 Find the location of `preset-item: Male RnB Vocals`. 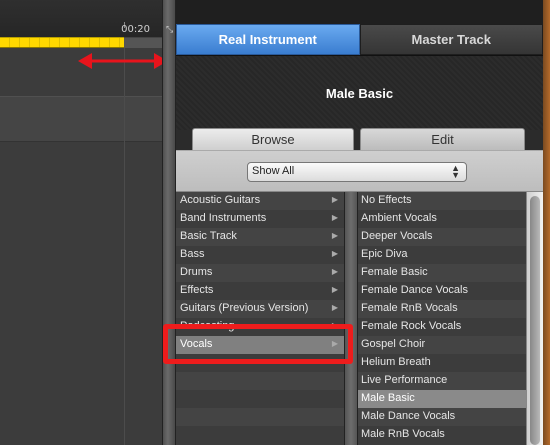

preset-item: Male RnB Vocals is located at coordinates (442, 435).